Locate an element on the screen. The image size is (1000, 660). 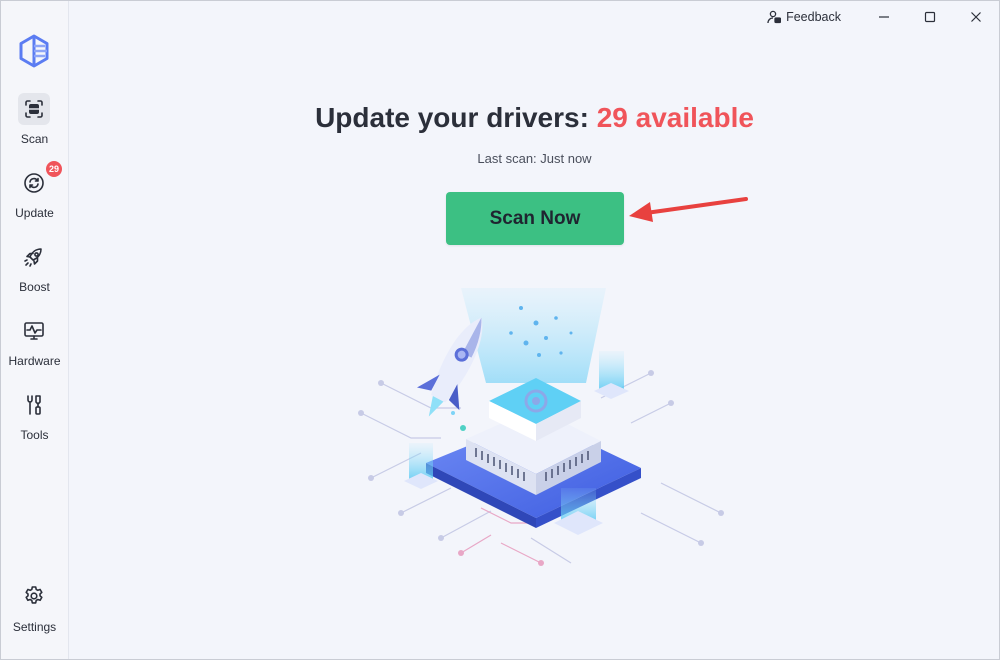
headline-prefix: Update your drivers: is located at coordinates (456, 117).